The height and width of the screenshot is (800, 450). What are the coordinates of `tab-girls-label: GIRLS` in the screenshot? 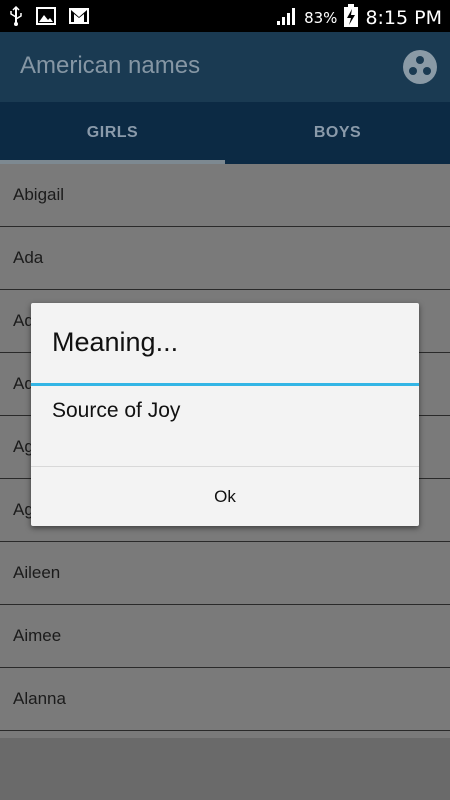 It's located at (112, 132).